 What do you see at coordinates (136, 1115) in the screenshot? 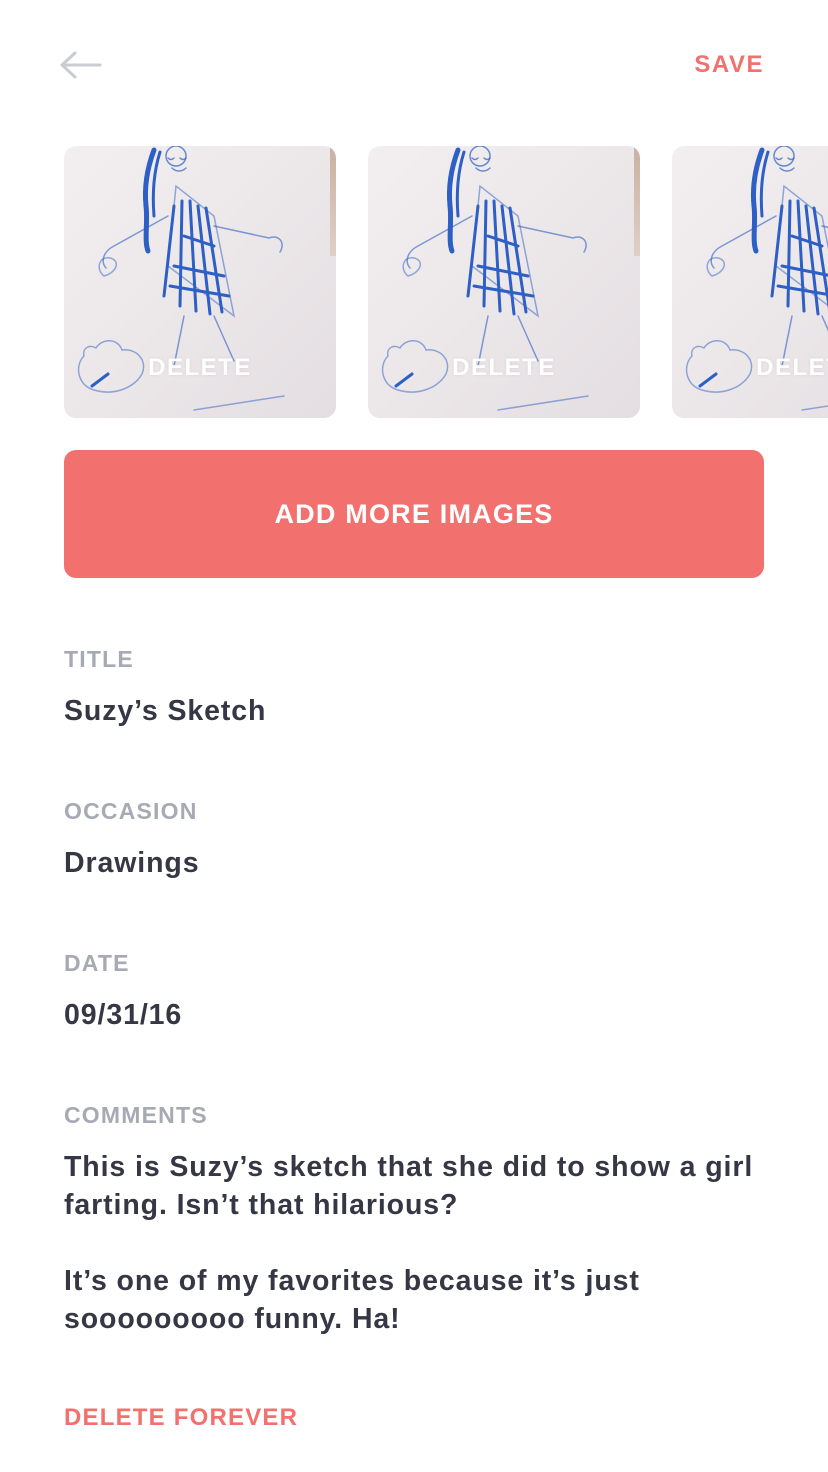
I see `comments-label: COMMENTS` at bounding box center [136, 1115].